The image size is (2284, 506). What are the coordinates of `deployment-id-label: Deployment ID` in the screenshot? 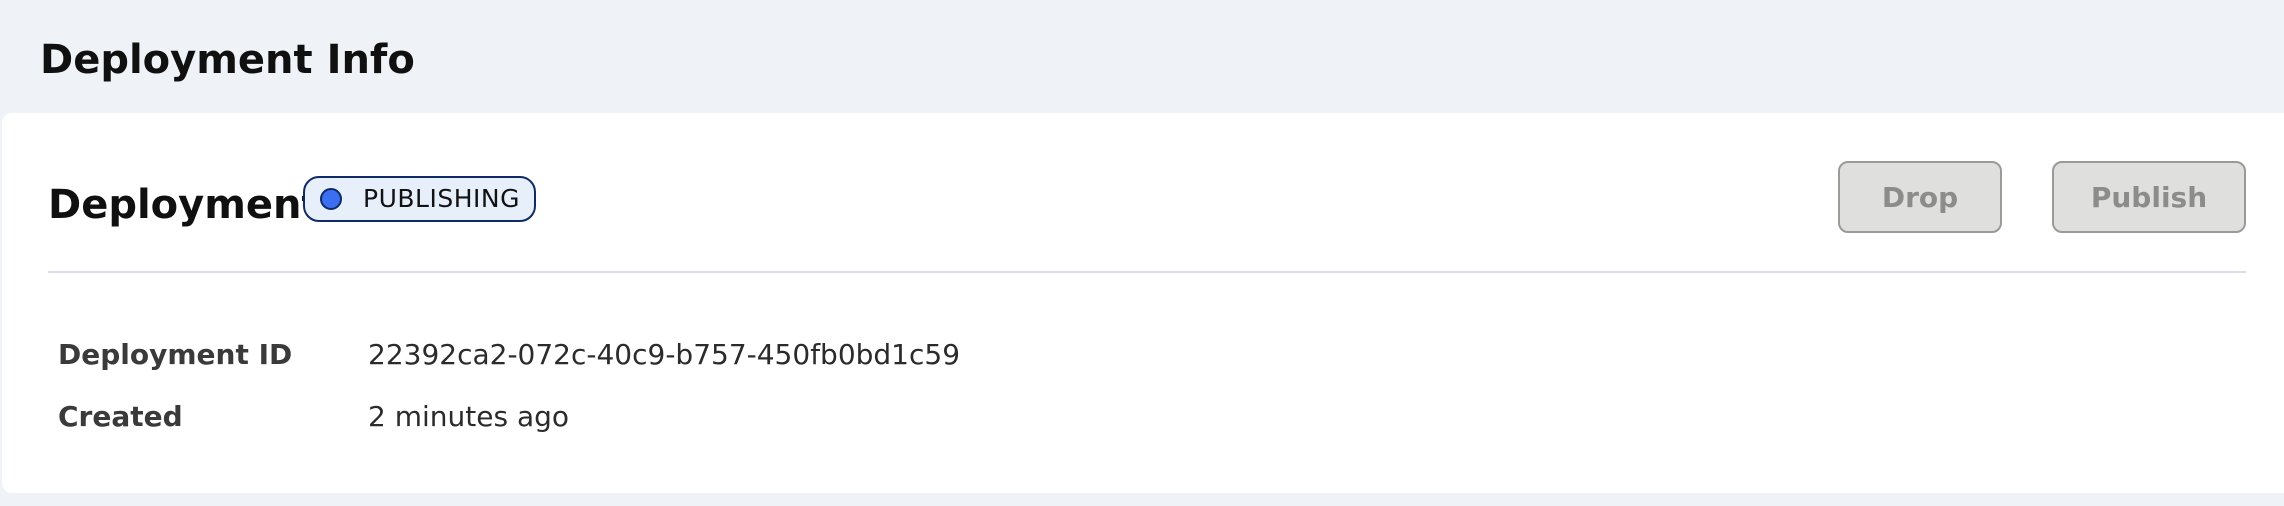 It's located at (175, 354).